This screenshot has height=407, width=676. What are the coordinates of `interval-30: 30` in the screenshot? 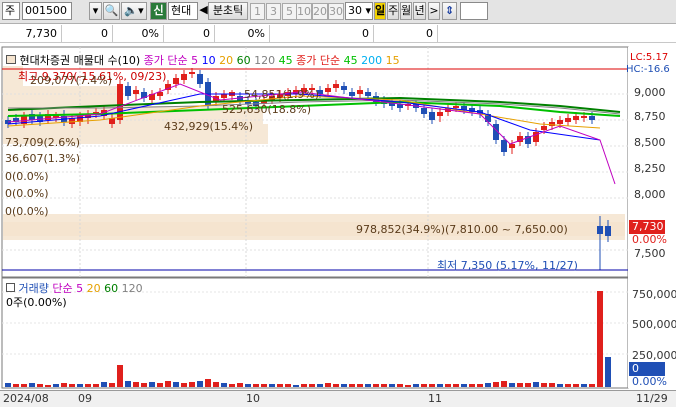 It's located at (336, 11).